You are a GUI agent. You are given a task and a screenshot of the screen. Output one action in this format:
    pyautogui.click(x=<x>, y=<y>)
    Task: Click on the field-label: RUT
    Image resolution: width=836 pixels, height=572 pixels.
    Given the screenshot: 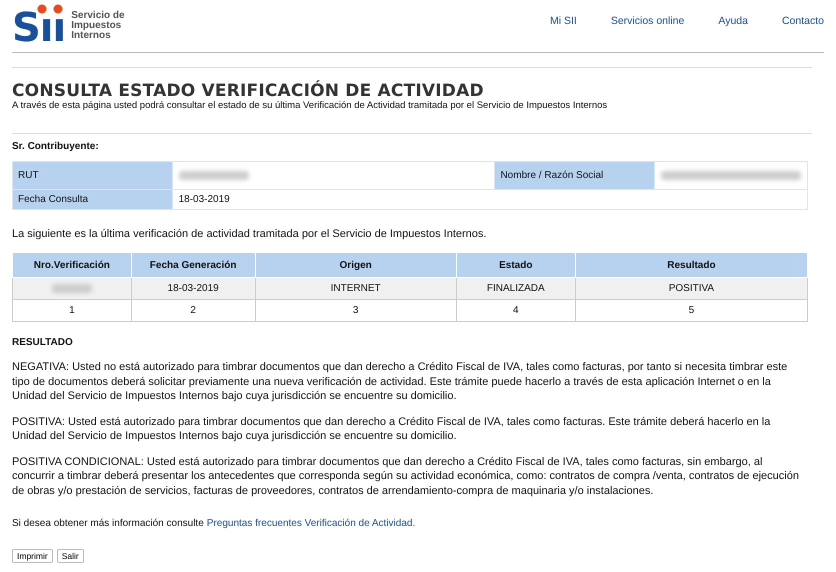 What is the action you would take?
    pyautogui.click(x=92, y=176)
    